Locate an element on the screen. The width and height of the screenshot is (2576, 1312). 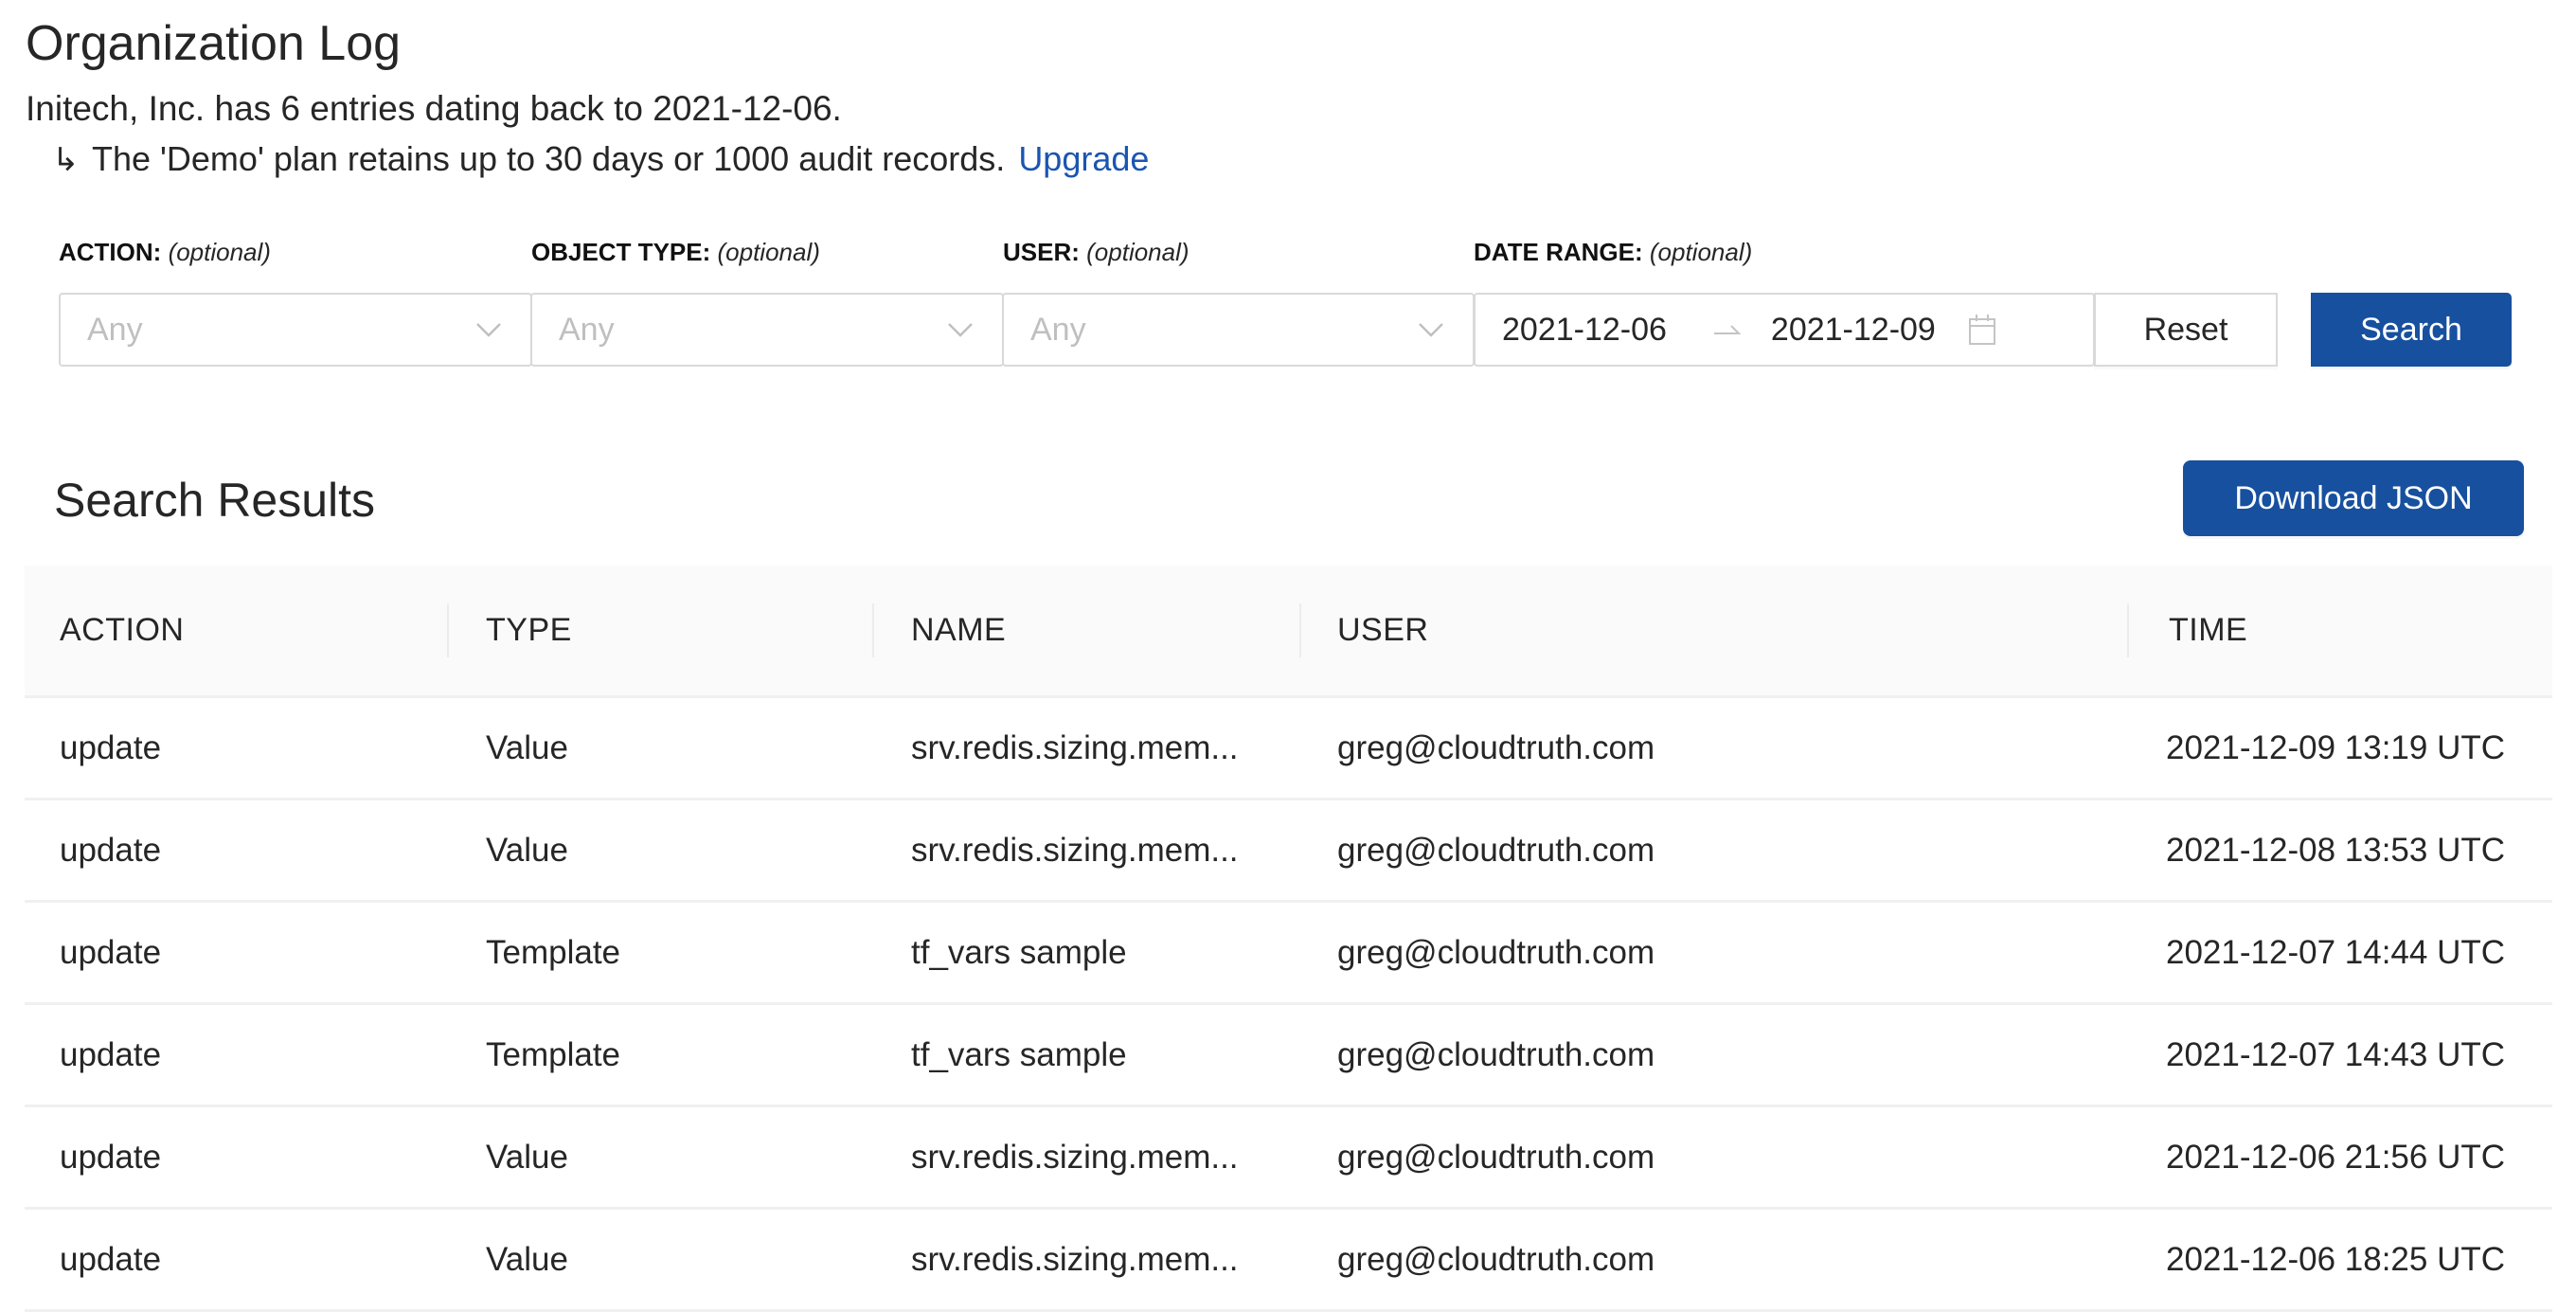
reset-button: Reset is located at coordinates (2186, 330).